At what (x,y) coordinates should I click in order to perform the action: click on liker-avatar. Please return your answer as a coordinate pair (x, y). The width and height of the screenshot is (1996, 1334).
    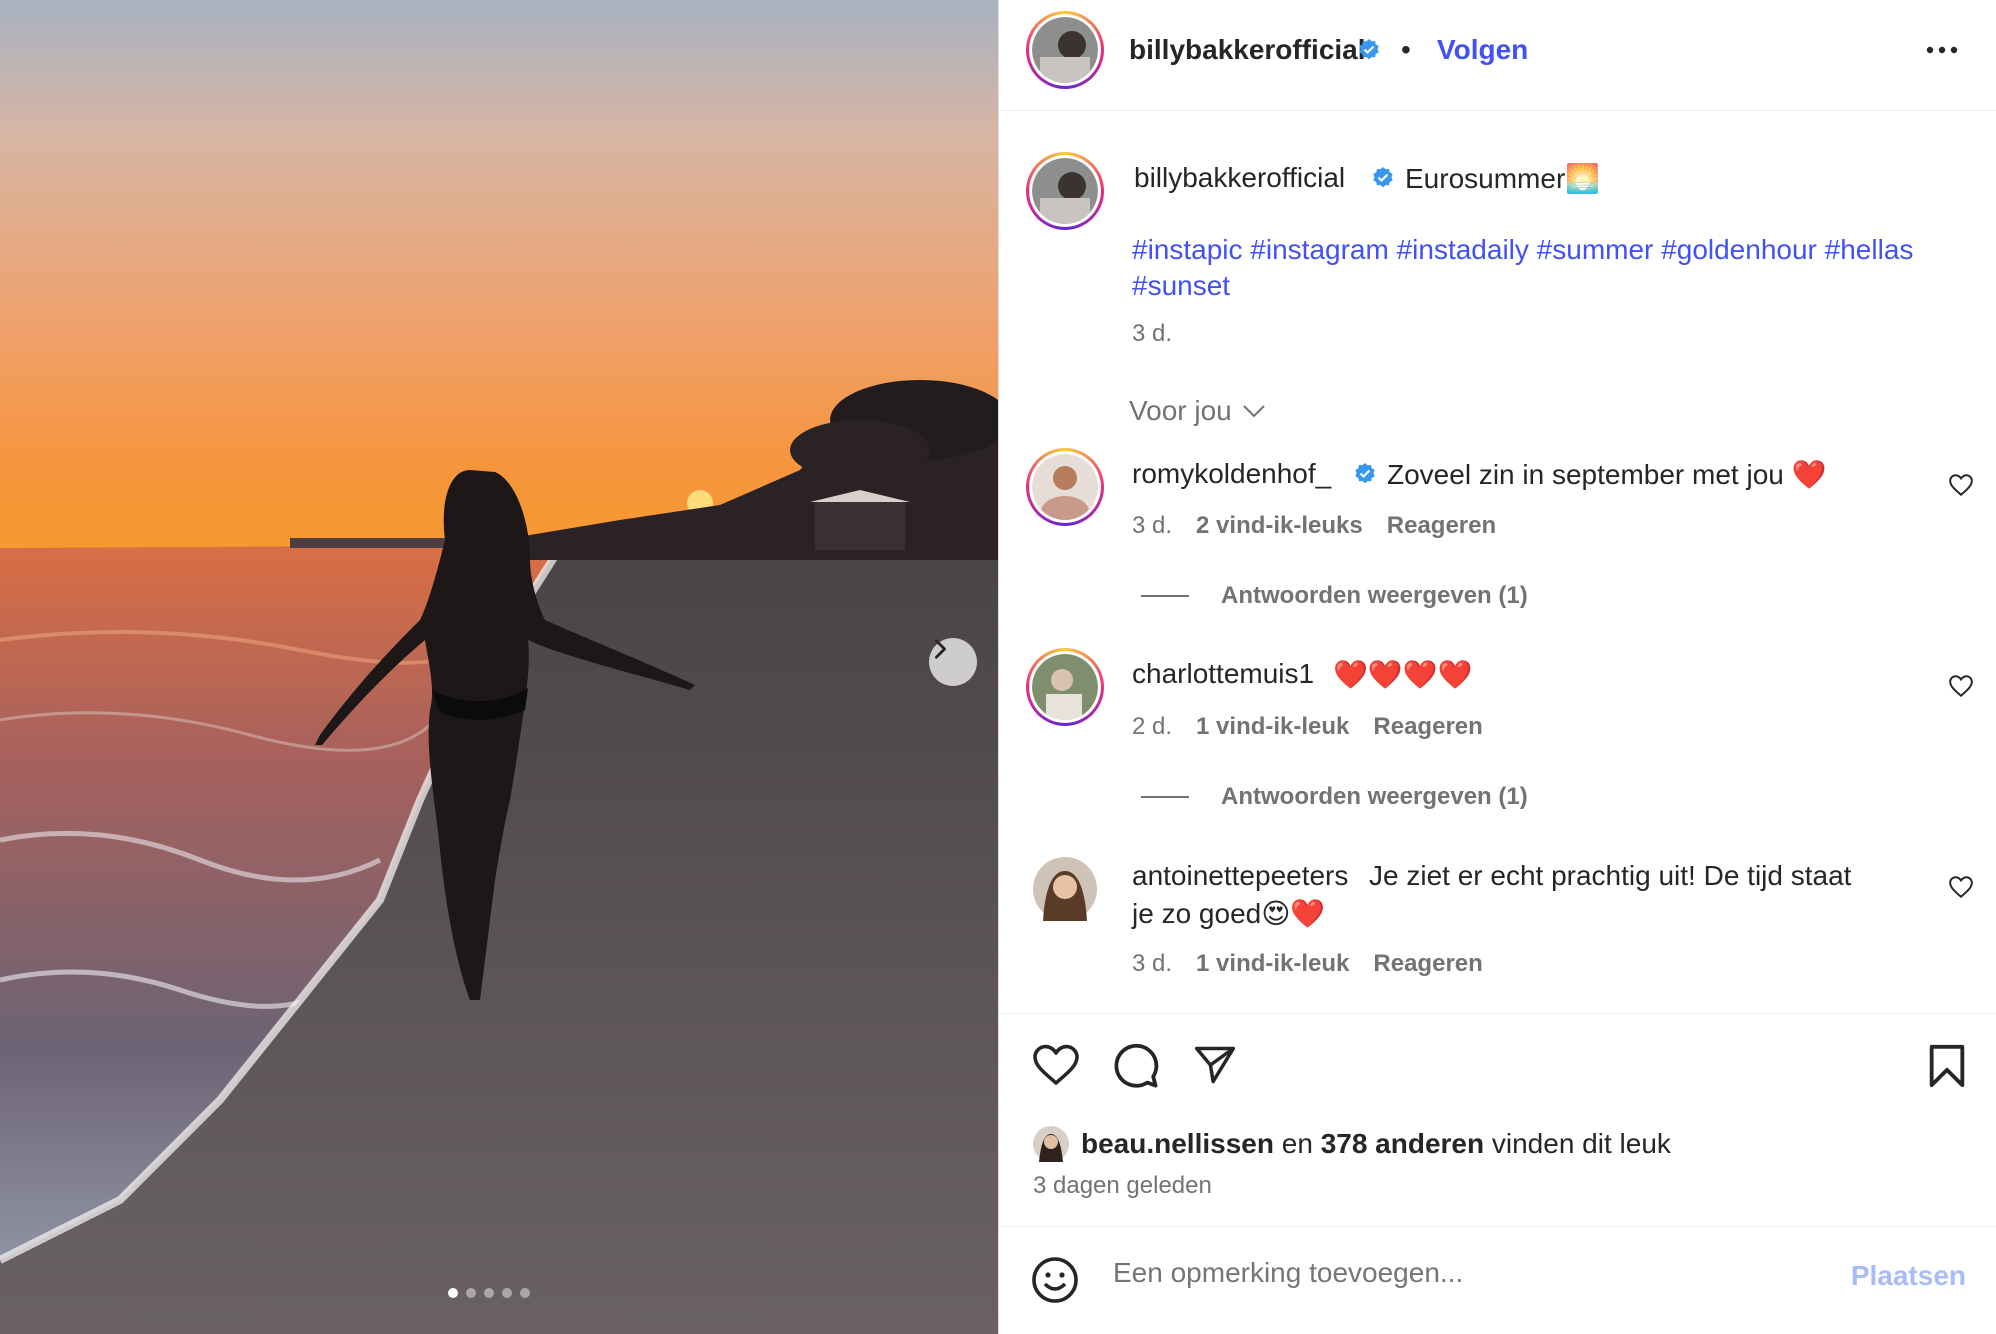
    Looking at the image, I should click on (1051, 1144).